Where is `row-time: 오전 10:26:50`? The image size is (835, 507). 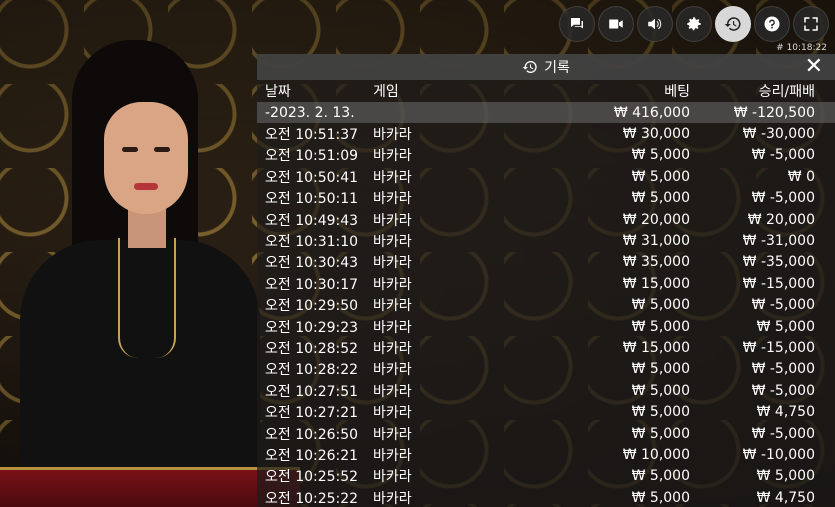
row-time: 오전 10:26:50 is located at coordinates (312, 434).